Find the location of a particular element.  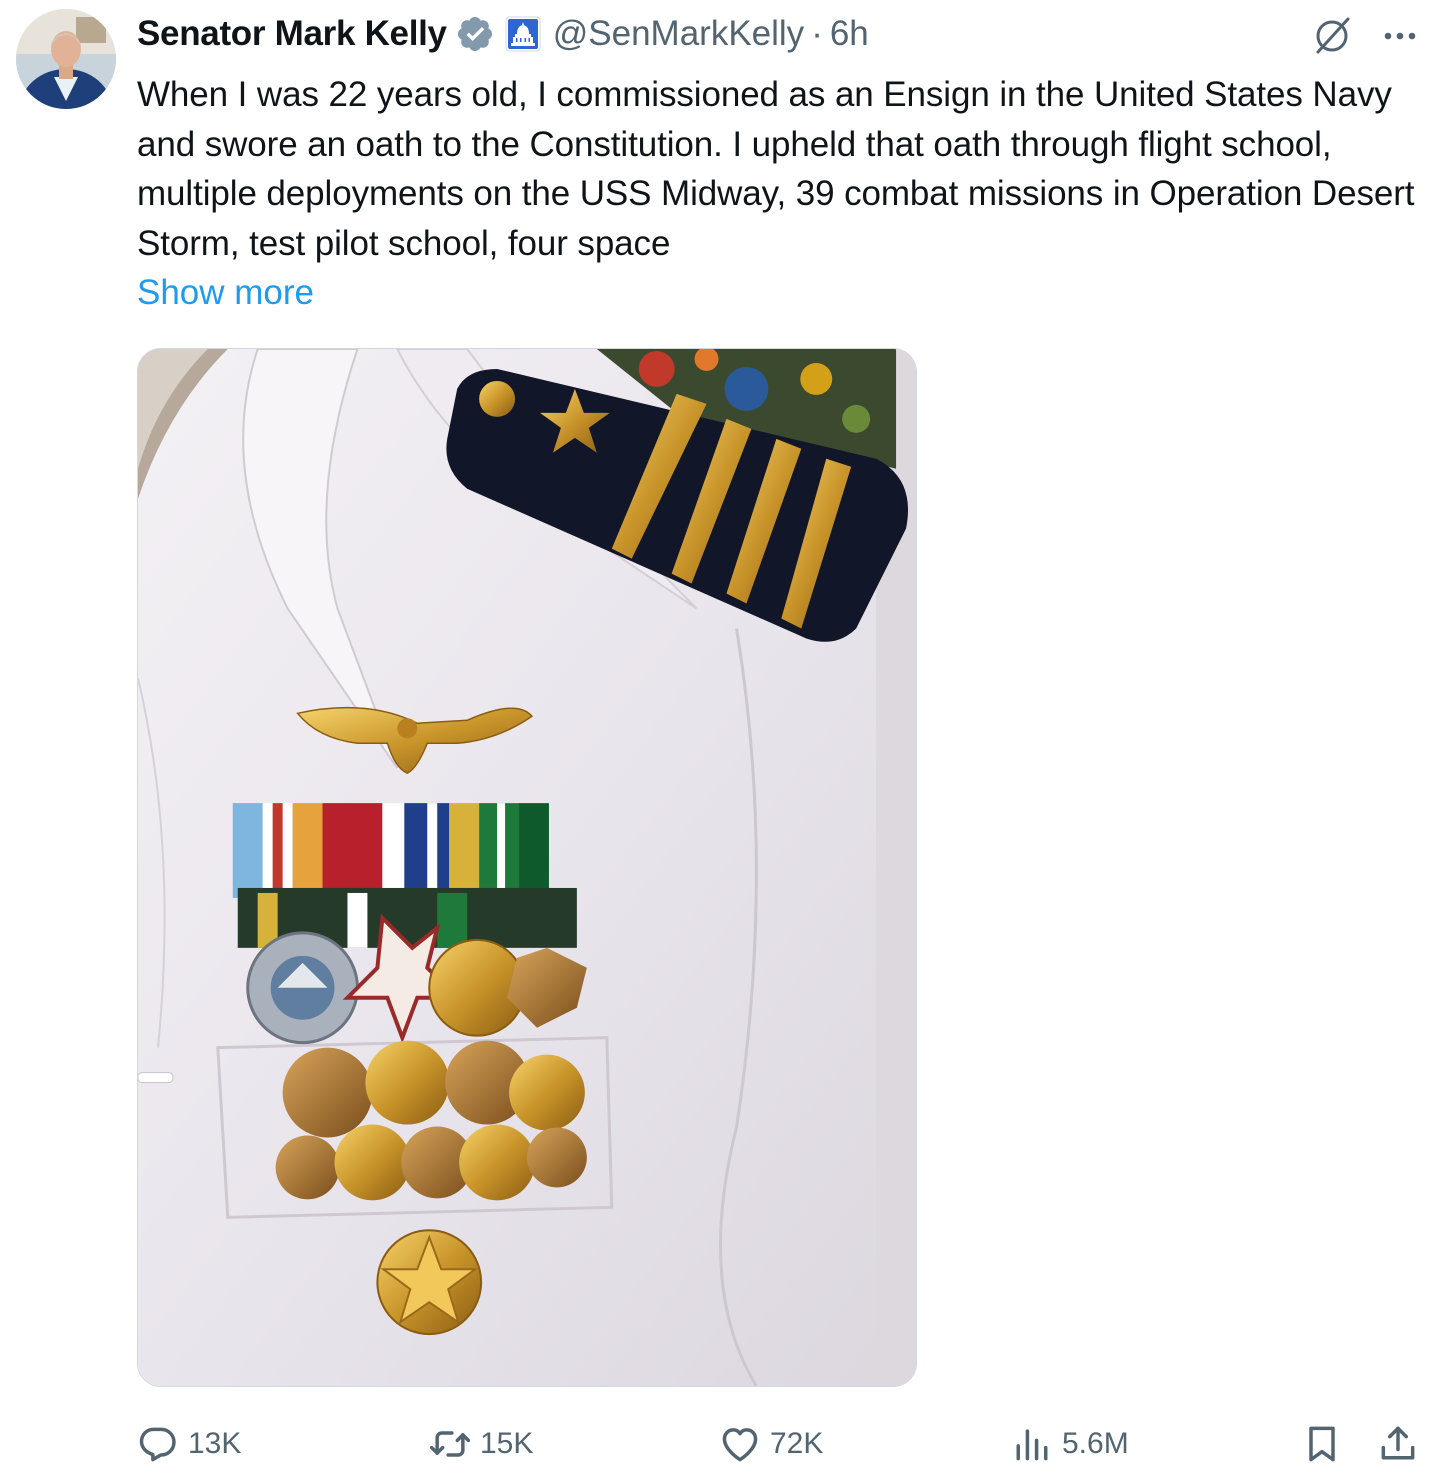

tweet-header: Senator Mark Kelly @SenMarkKelly · 6h is located at coordinates (503, 34).